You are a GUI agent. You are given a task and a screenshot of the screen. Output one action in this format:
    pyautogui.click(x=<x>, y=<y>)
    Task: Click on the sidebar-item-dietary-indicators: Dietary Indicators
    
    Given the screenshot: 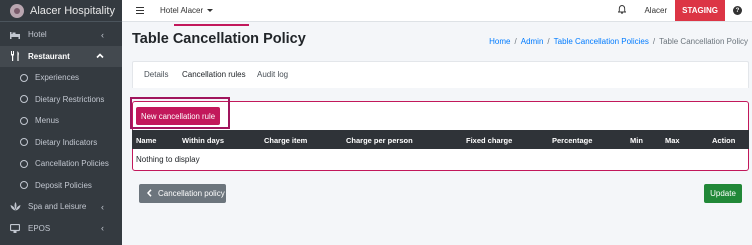 What is the action you would take?
    pyautogui.click(x=61, y=143)
    